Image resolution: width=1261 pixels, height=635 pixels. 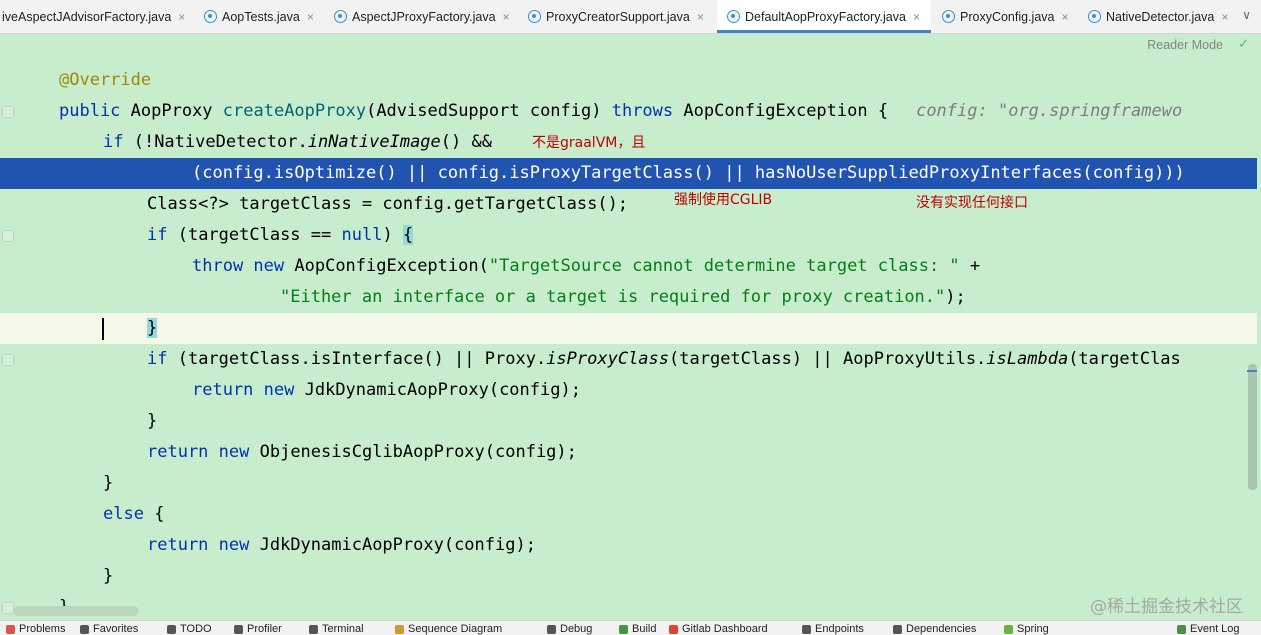 What do you see at coordinates (723, 200) in the screenshot?
I see `annotation-note: 强制使用CGLIB` at bounding box center [723, 200].